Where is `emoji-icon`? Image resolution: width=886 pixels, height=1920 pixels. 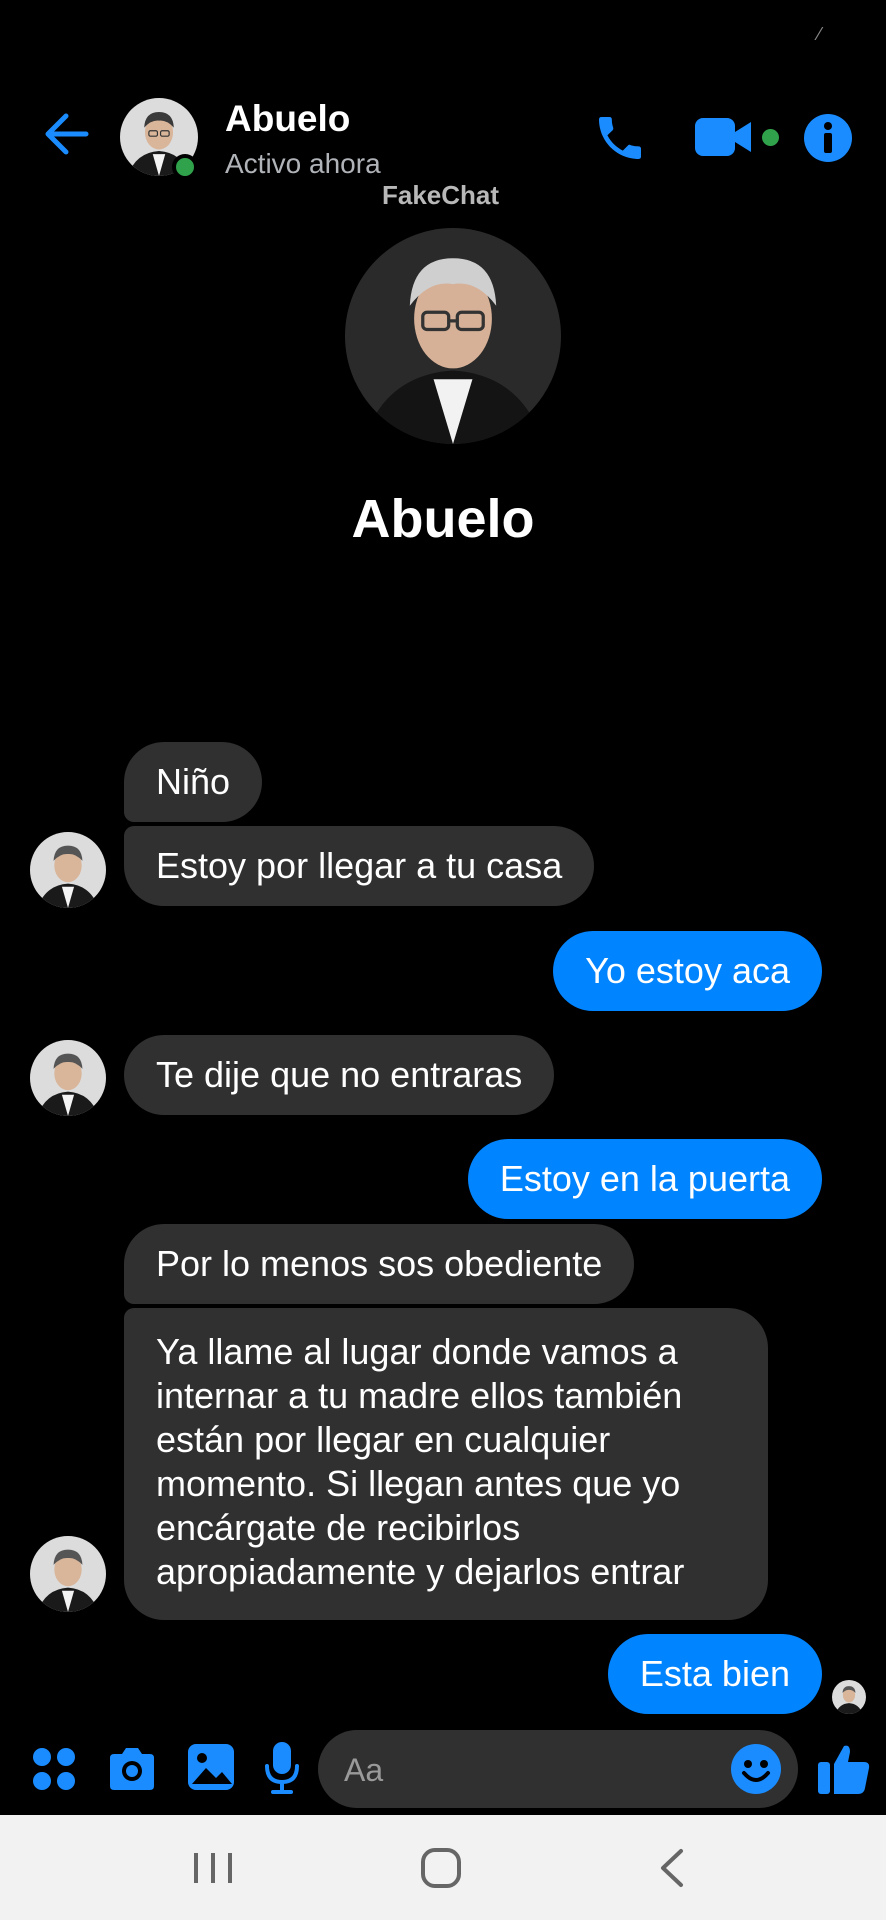
emoji-icon is located at coordinates (756, 1769).